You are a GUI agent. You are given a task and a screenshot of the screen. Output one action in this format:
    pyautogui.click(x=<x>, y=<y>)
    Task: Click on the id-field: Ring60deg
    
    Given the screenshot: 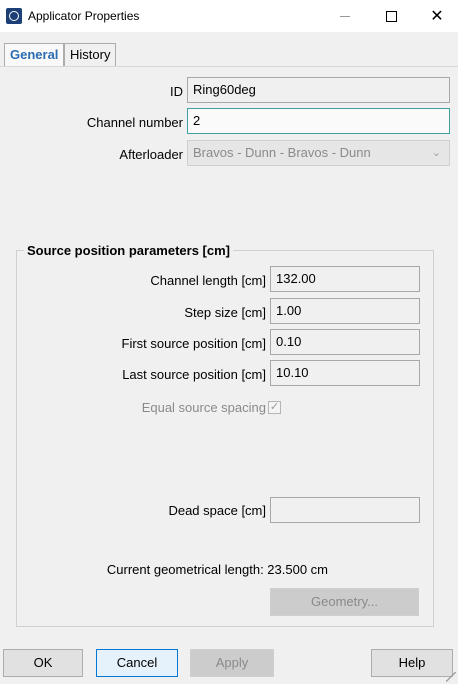 What is the action you would take?
    pyautogui.click(x=318, y=90)
    